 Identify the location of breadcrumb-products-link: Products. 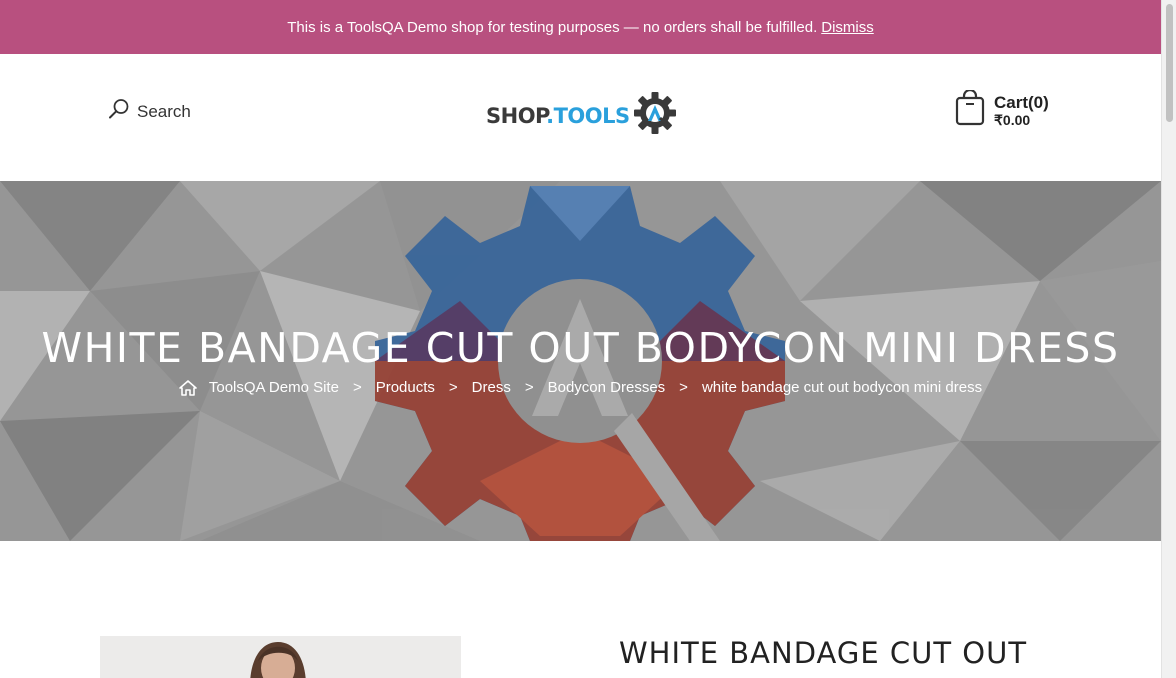
(405, 387).